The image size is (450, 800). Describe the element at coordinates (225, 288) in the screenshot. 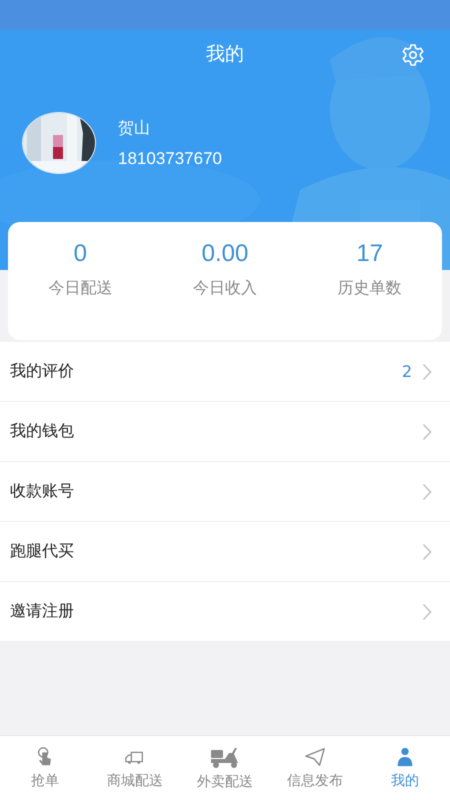

I see `stat-label: 今日收入` at that location.